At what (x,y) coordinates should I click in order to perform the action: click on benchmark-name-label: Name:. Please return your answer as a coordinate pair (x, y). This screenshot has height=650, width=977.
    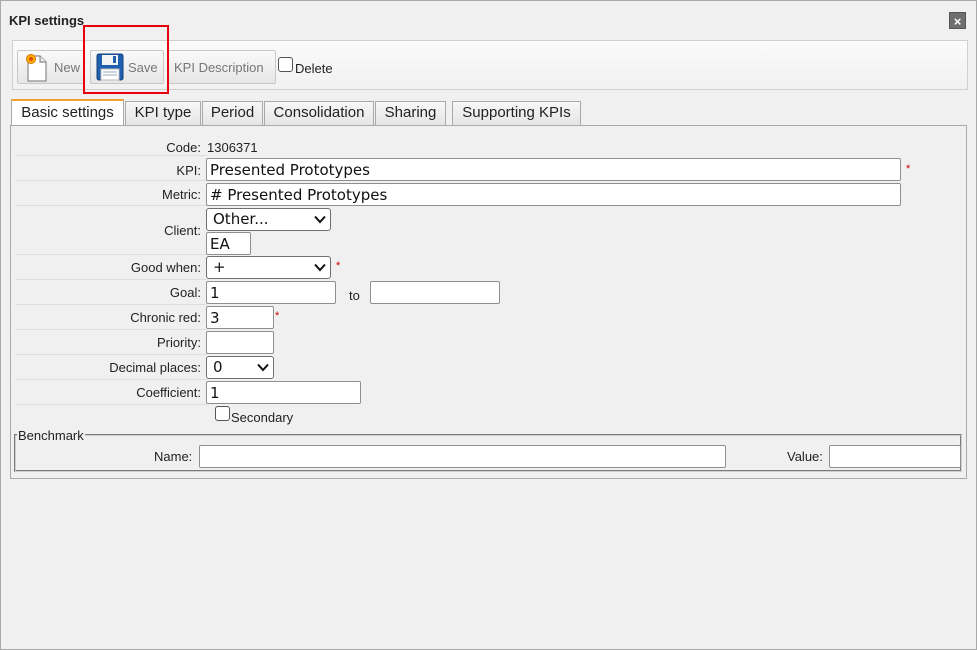
    Looking at the image, I should click on (173, 456).